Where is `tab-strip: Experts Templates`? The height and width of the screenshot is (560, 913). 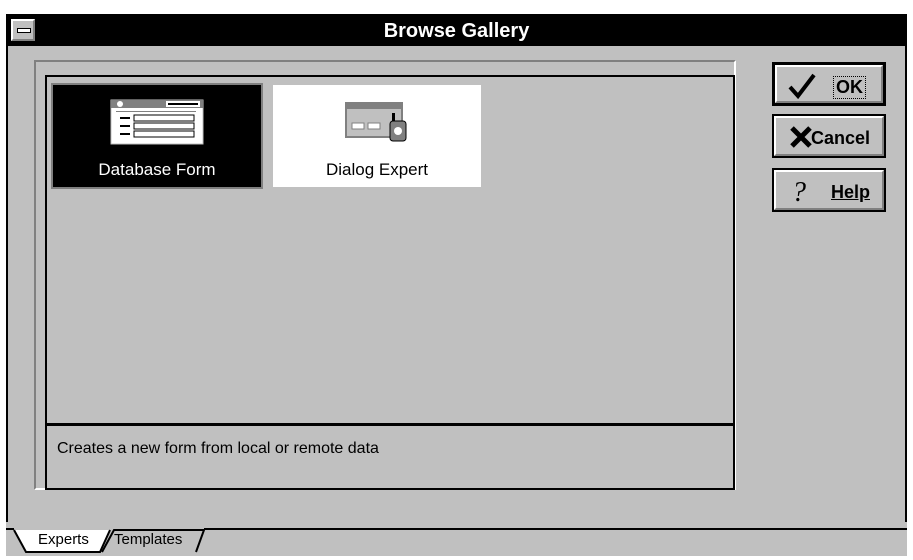
tab-strip: Experts Templates is located at coordinates (456, 539).